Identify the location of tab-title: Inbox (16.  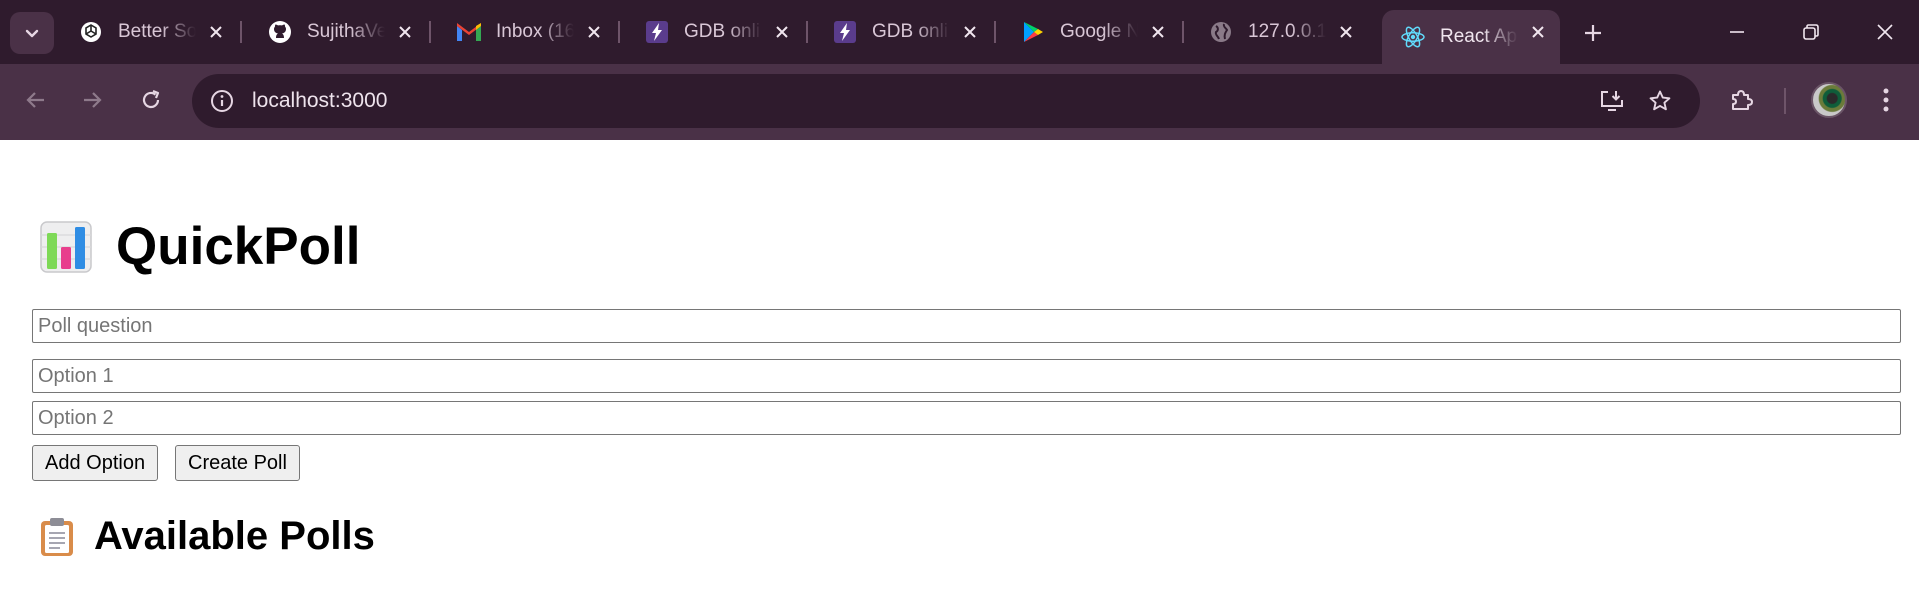
(535, 31).